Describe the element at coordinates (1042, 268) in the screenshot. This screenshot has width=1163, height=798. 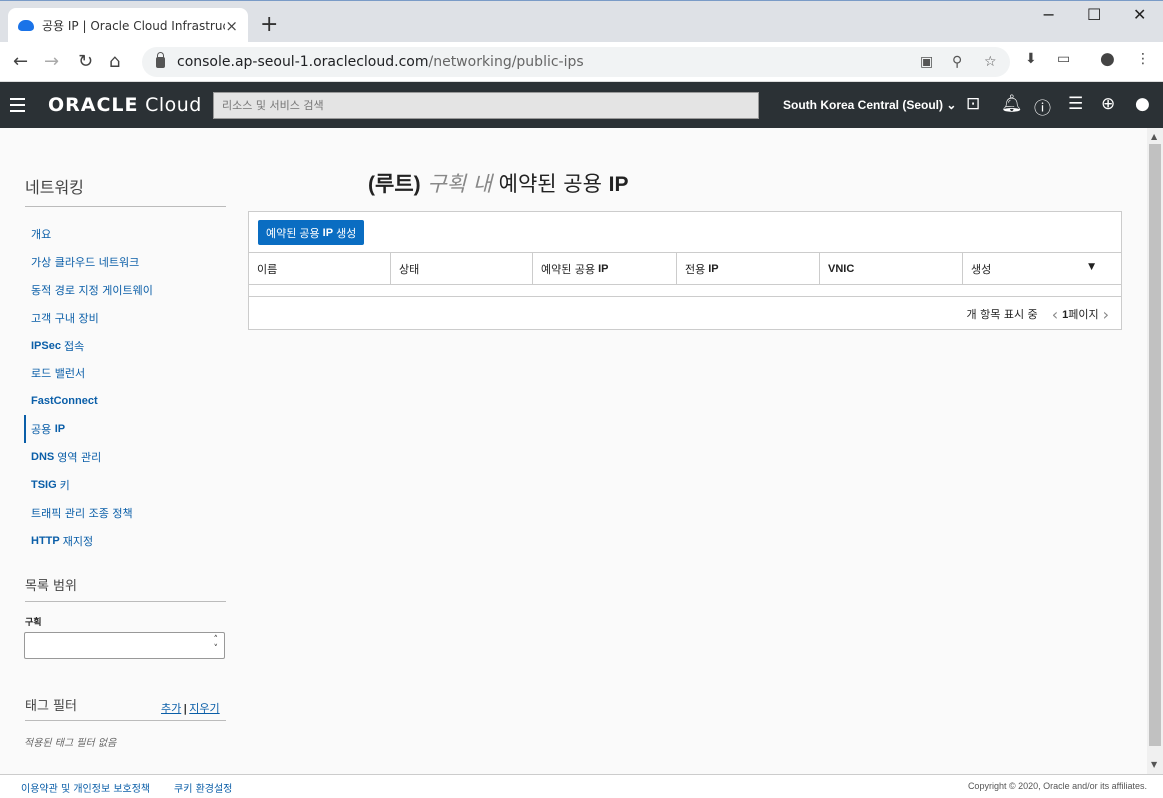
I see `column-header-created: 생성 ▼` at that location.